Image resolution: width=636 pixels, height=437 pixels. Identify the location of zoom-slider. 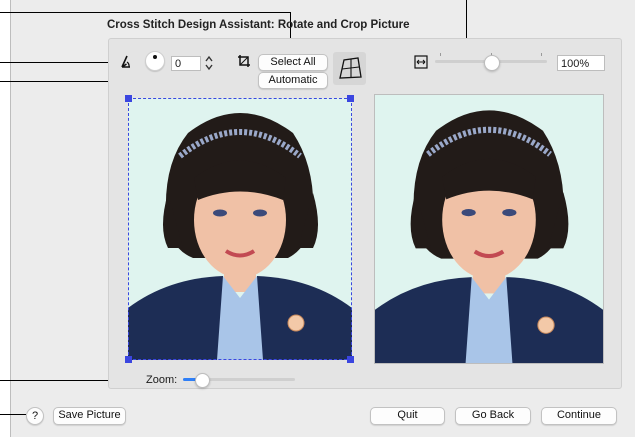
(239, 380).